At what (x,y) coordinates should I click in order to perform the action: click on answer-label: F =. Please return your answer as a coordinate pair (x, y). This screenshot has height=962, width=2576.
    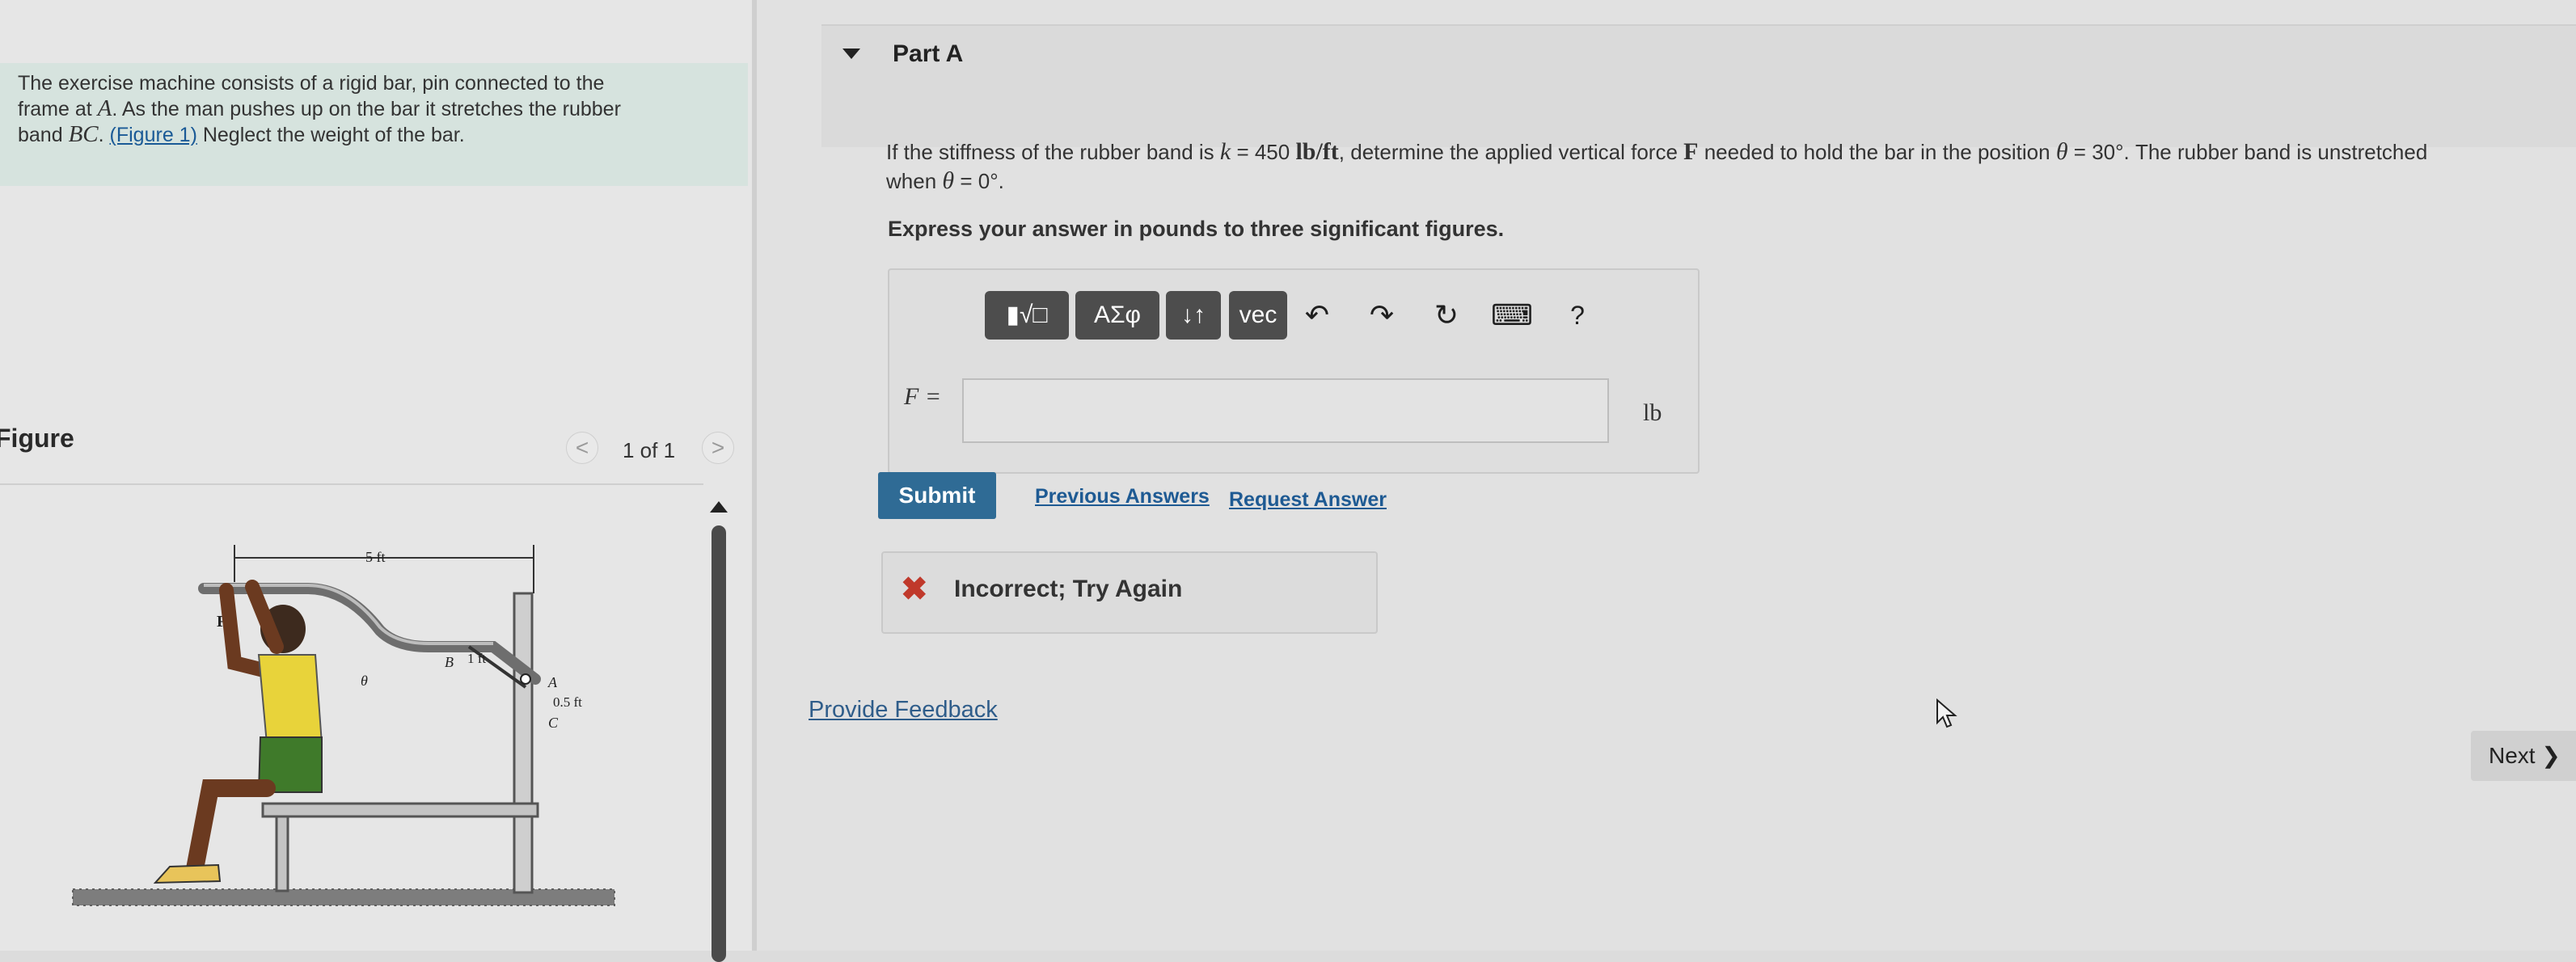
    Looking at the image, I should click on (923, 396).